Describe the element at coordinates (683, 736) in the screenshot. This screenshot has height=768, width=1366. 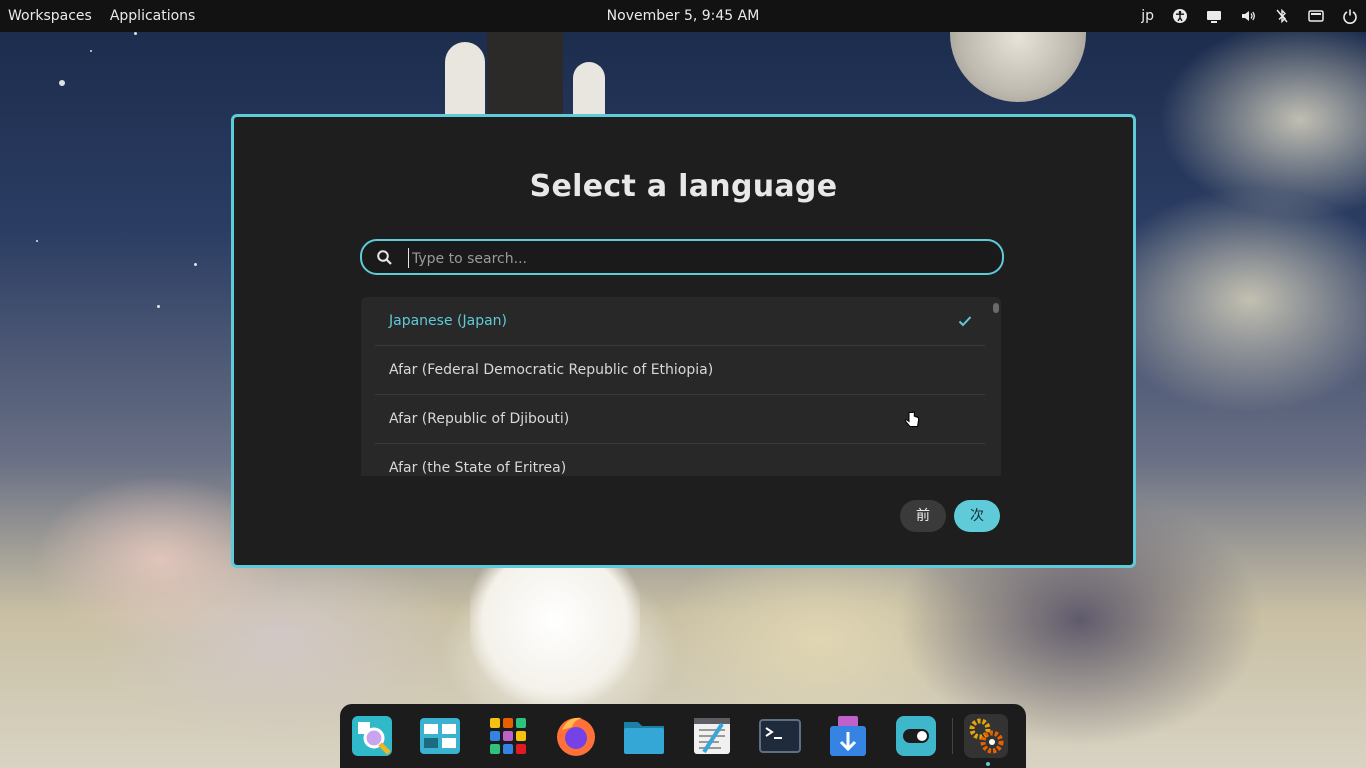
I see `dock` at that location.